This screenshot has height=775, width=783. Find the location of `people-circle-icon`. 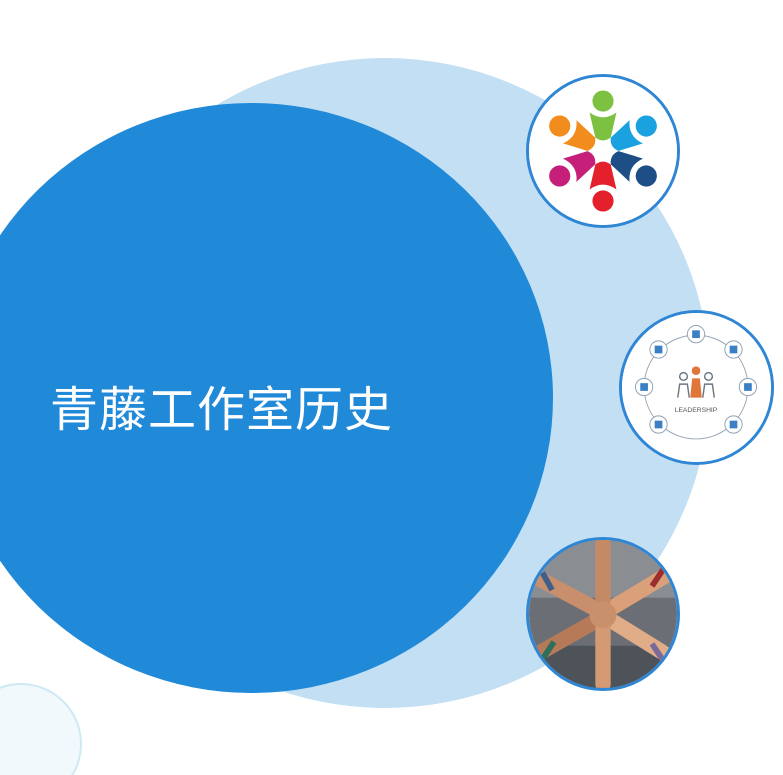

people-circle-icon is located at coordinates (603, 151).